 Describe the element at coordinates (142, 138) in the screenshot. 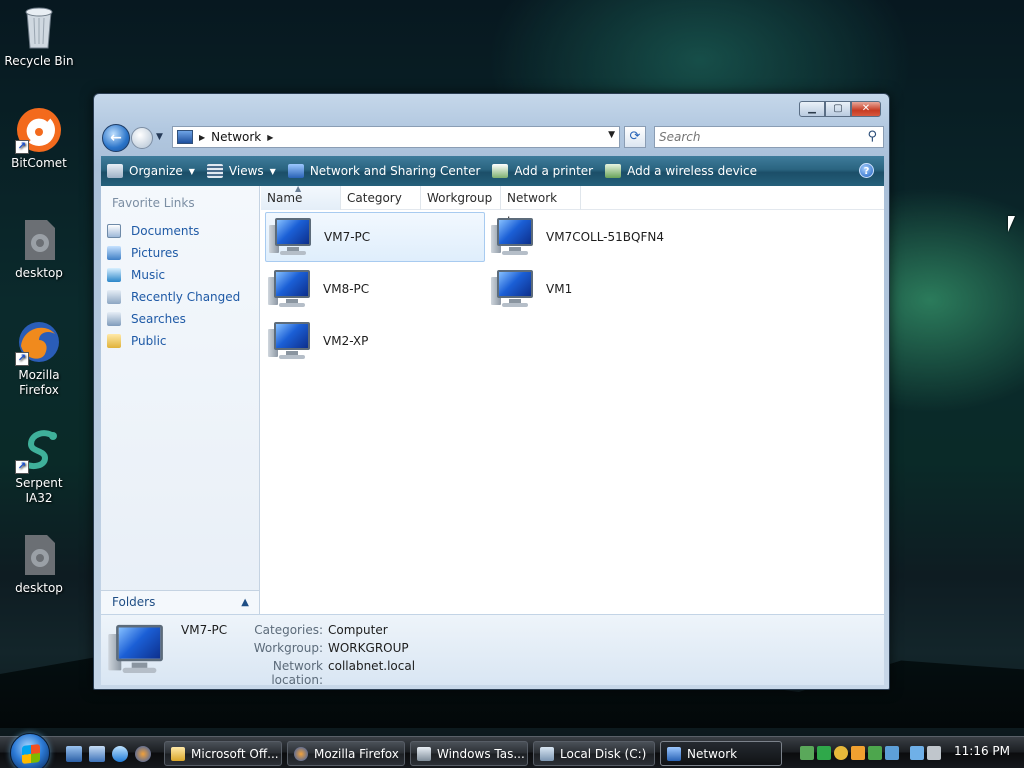

I see `forward-button` at that location.